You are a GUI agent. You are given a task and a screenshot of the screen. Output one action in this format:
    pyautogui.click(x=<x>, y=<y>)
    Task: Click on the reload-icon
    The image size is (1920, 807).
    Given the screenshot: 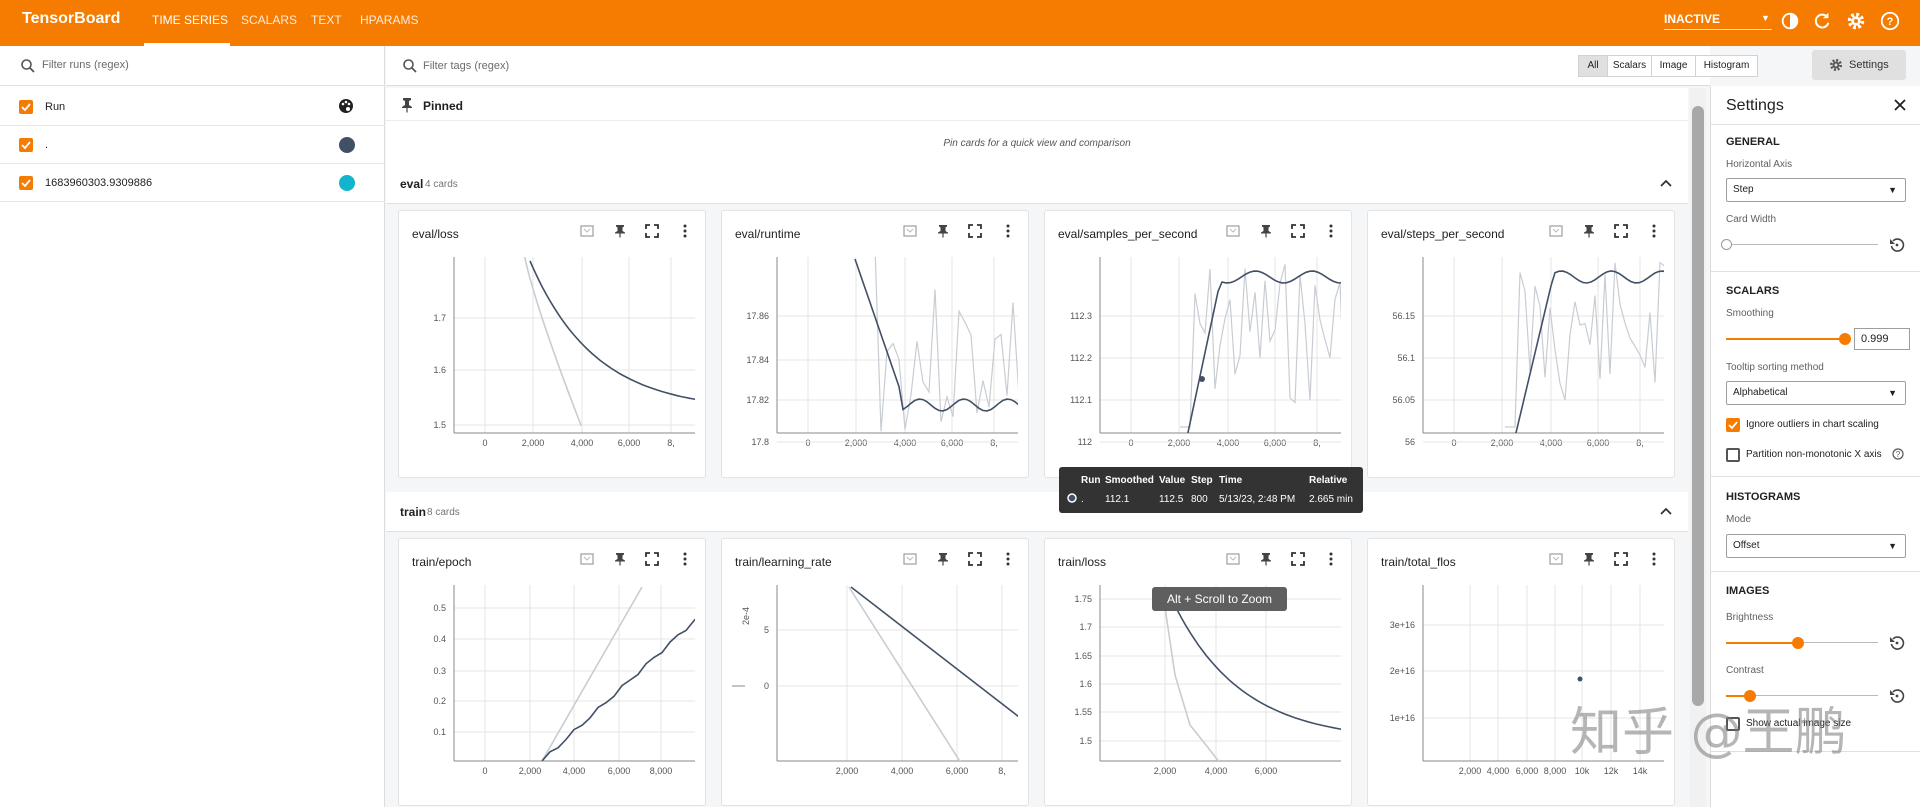 What is the action you would take?
    pyautogui.click(x=1822, y=21)
    